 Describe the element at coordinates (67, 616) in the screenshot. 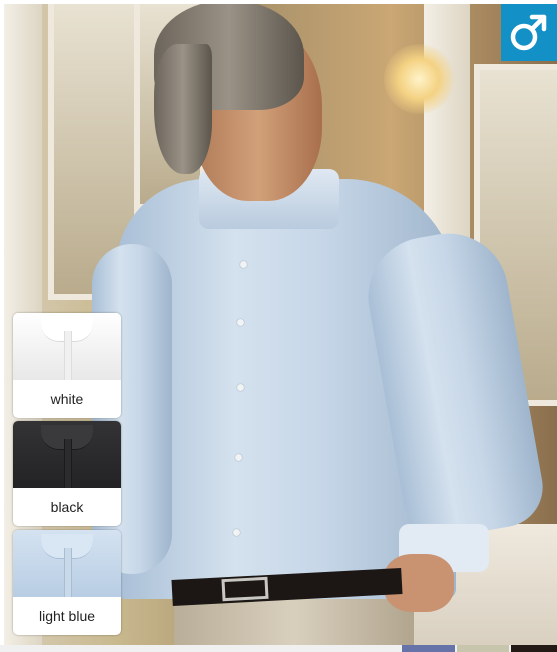

I see `swatch-light-blue-label: light blue` at that location.